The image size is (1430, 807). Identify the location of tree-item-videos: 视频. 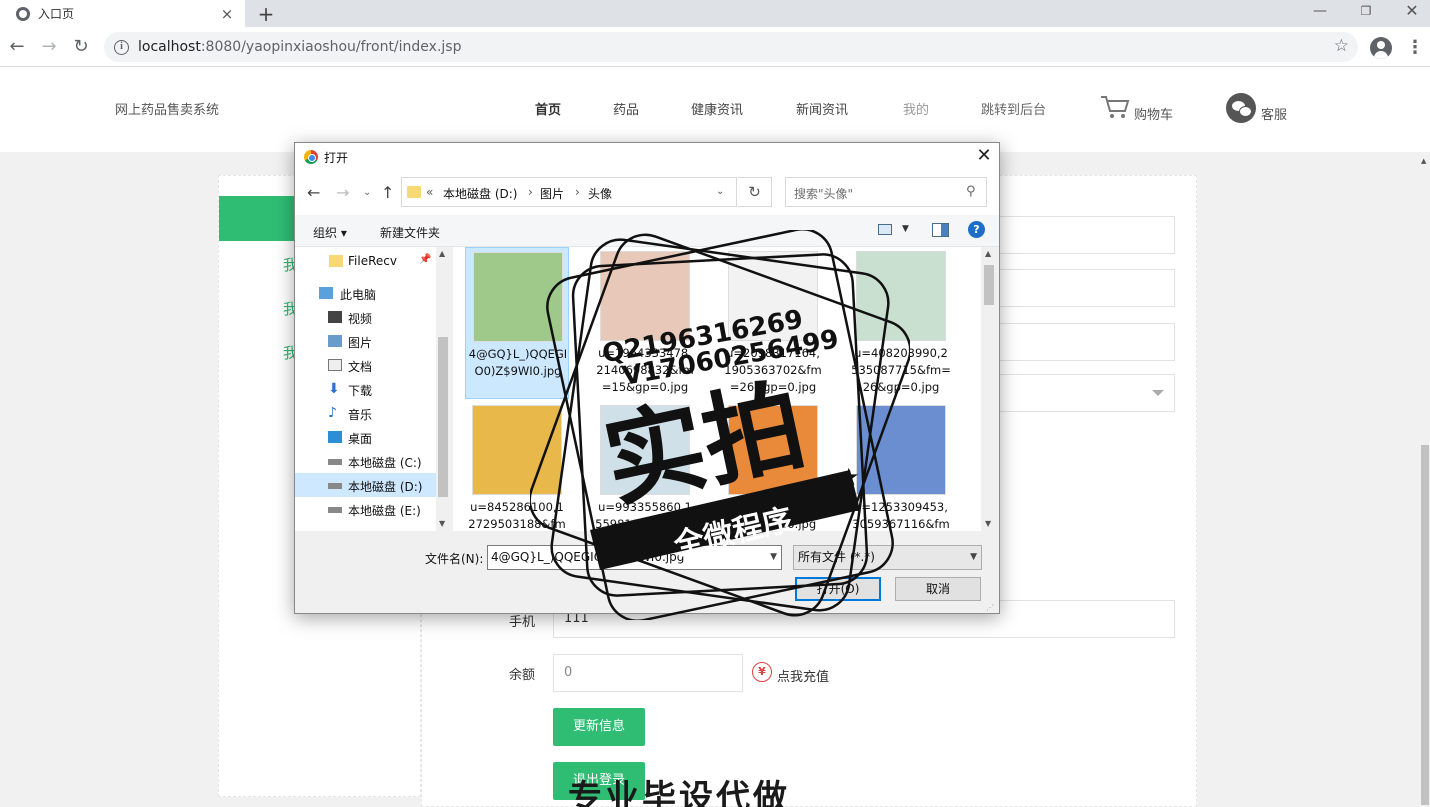
(365, 317).